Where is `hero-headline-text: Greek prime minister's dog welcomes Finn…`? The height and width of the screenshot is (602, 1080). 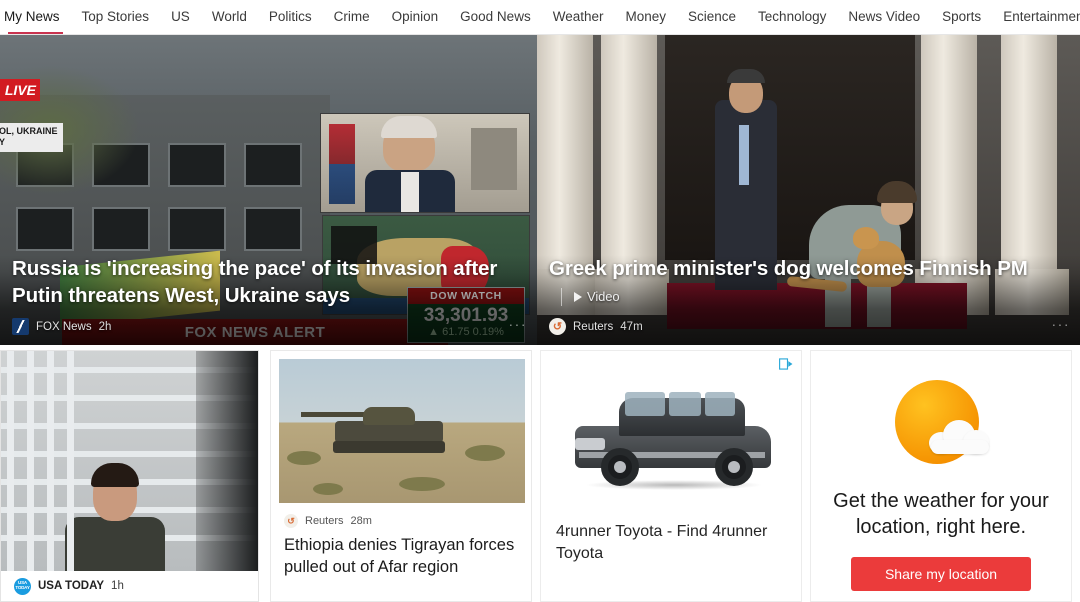 hero-headline-text: Greek prime minister's dog welcomes Finn… is located at coordinates (788, 268).